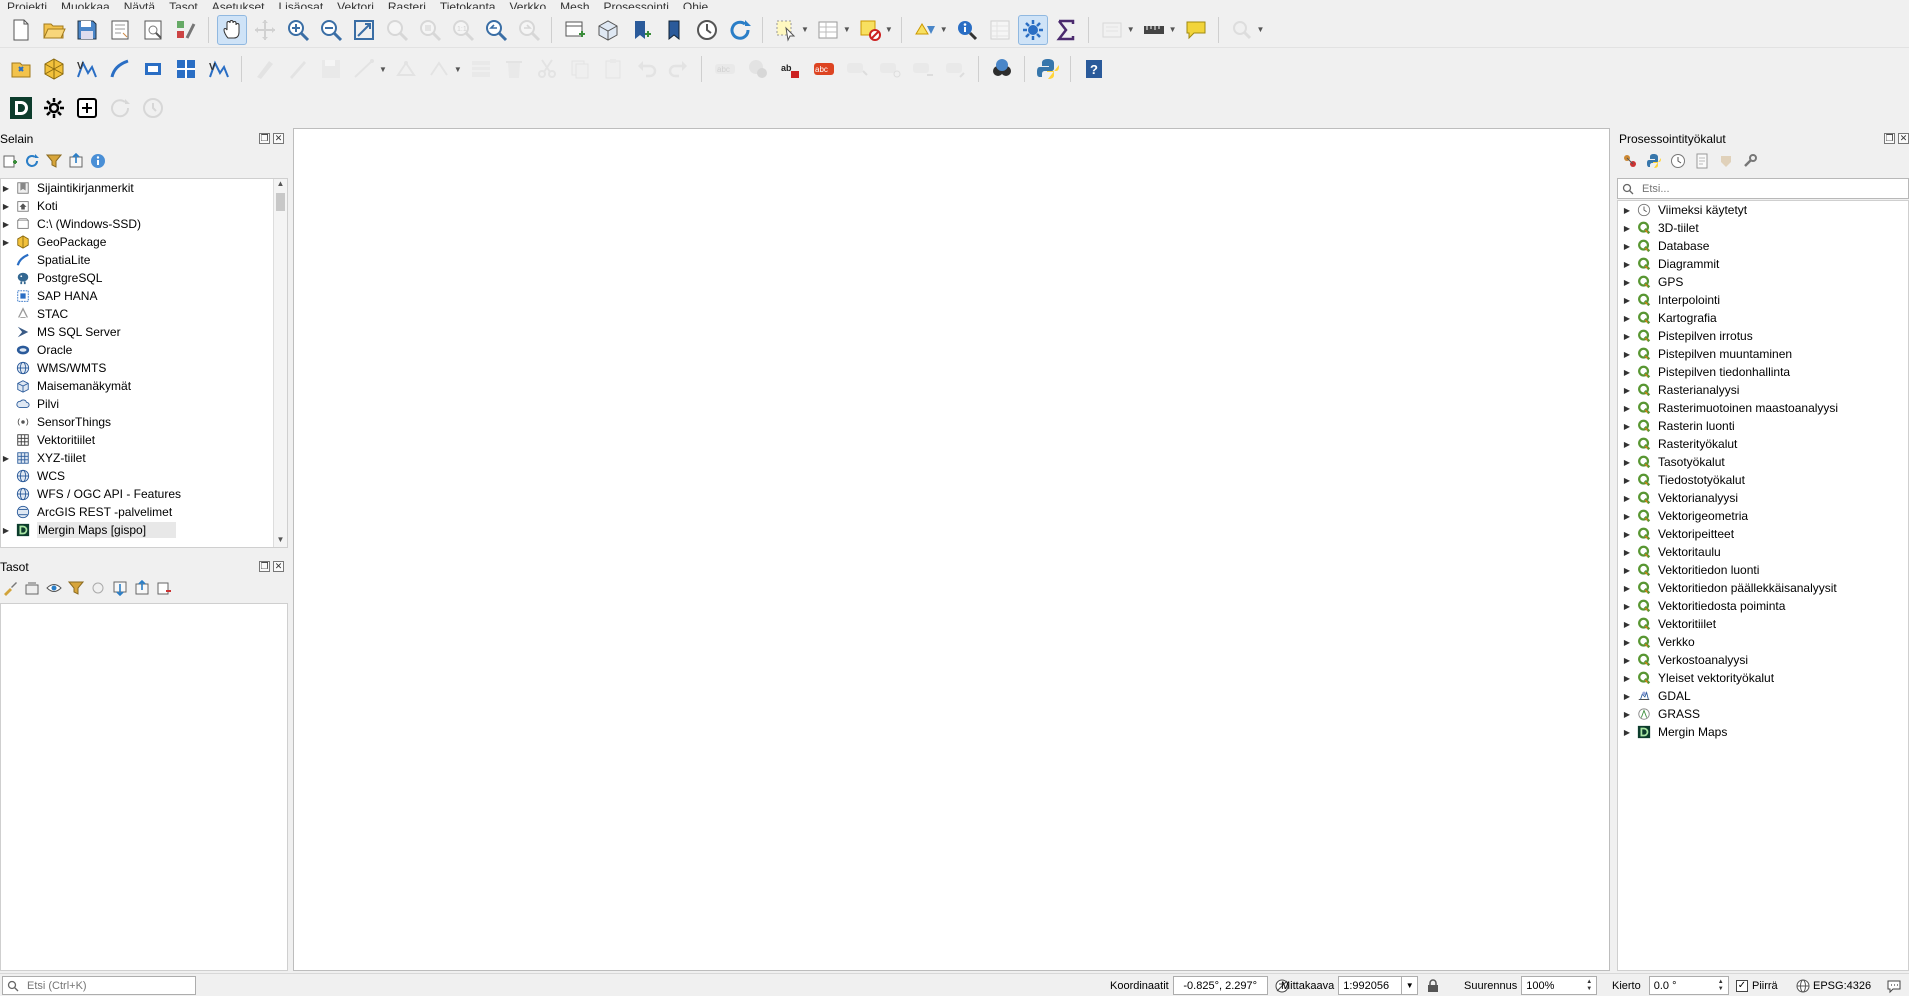  What do you see at coordinates (923, 69) in the screenshot?
I see `label-change-button` at bounding box center [923, 69].